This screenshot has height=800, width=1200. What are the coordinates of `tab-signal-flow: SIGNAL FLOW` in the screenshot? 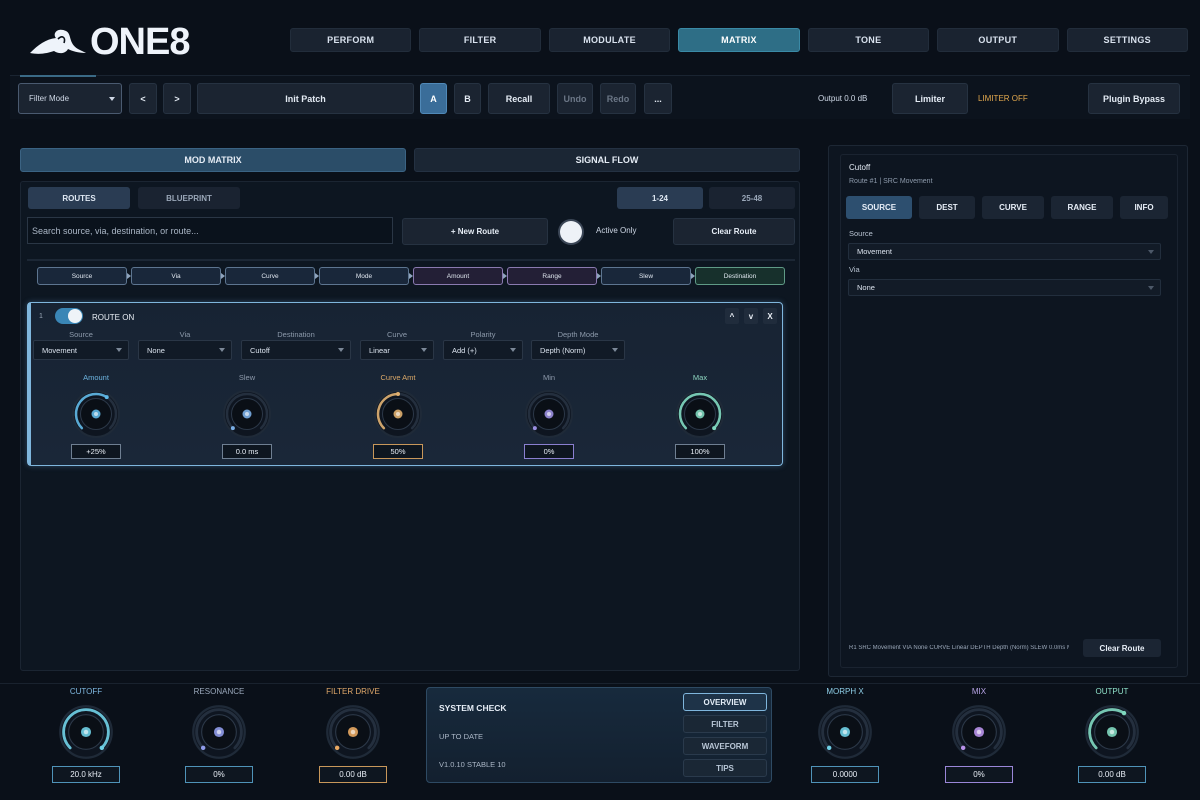 It's located at (607, 160).